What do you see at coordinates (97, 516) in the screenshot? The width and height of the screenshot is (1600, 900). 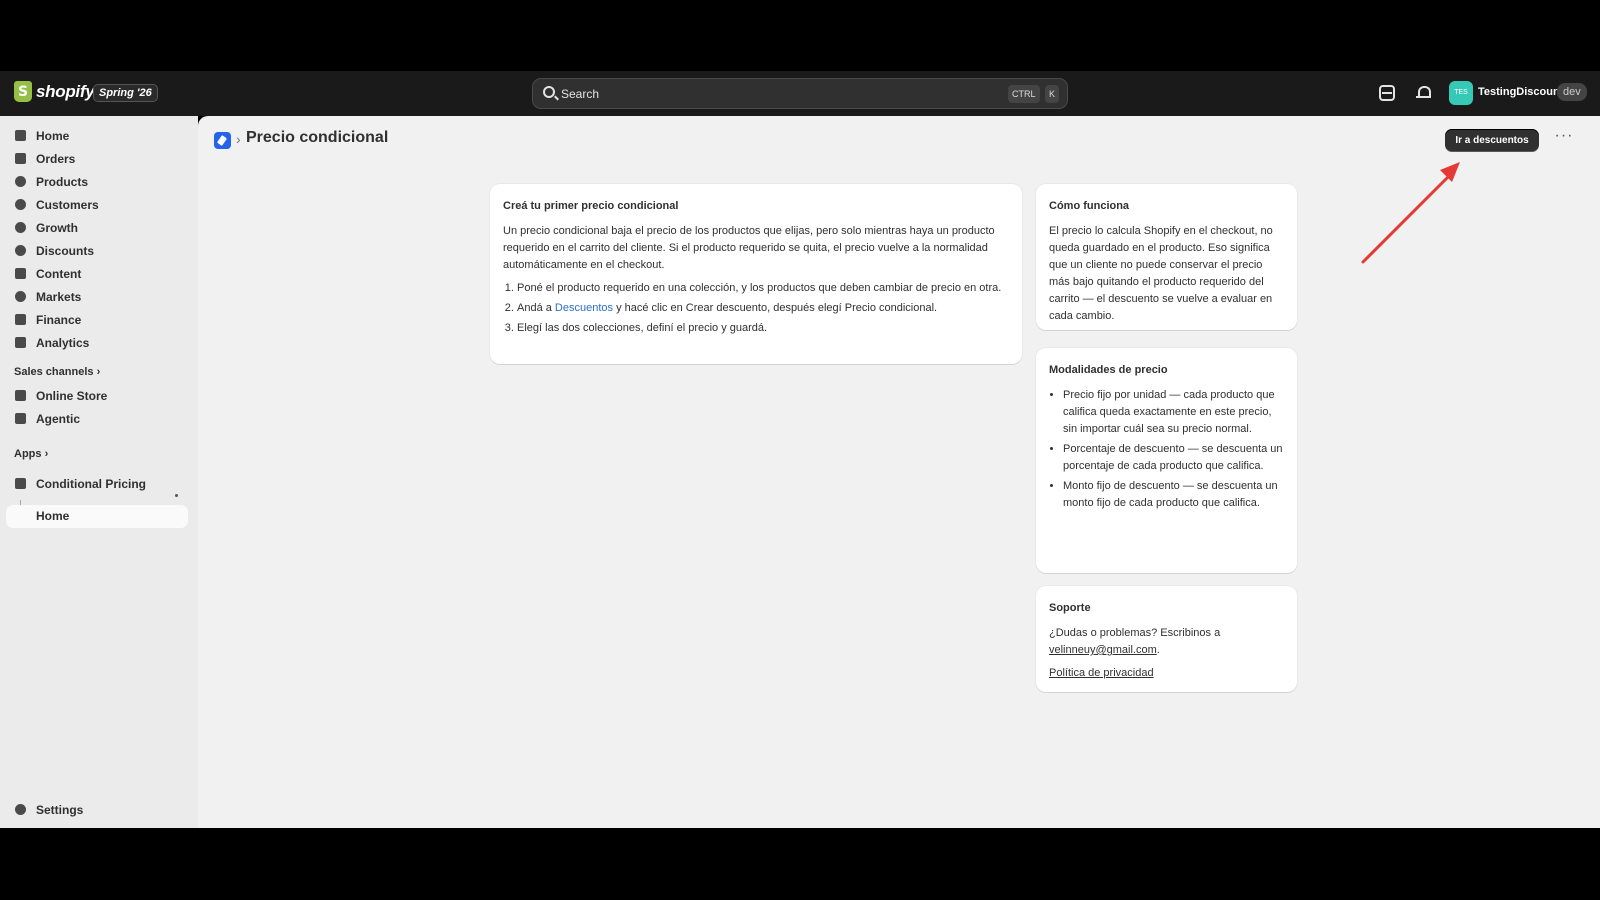 I see `sidebar-item-app-home: Home` at bounding box center [97, 516].